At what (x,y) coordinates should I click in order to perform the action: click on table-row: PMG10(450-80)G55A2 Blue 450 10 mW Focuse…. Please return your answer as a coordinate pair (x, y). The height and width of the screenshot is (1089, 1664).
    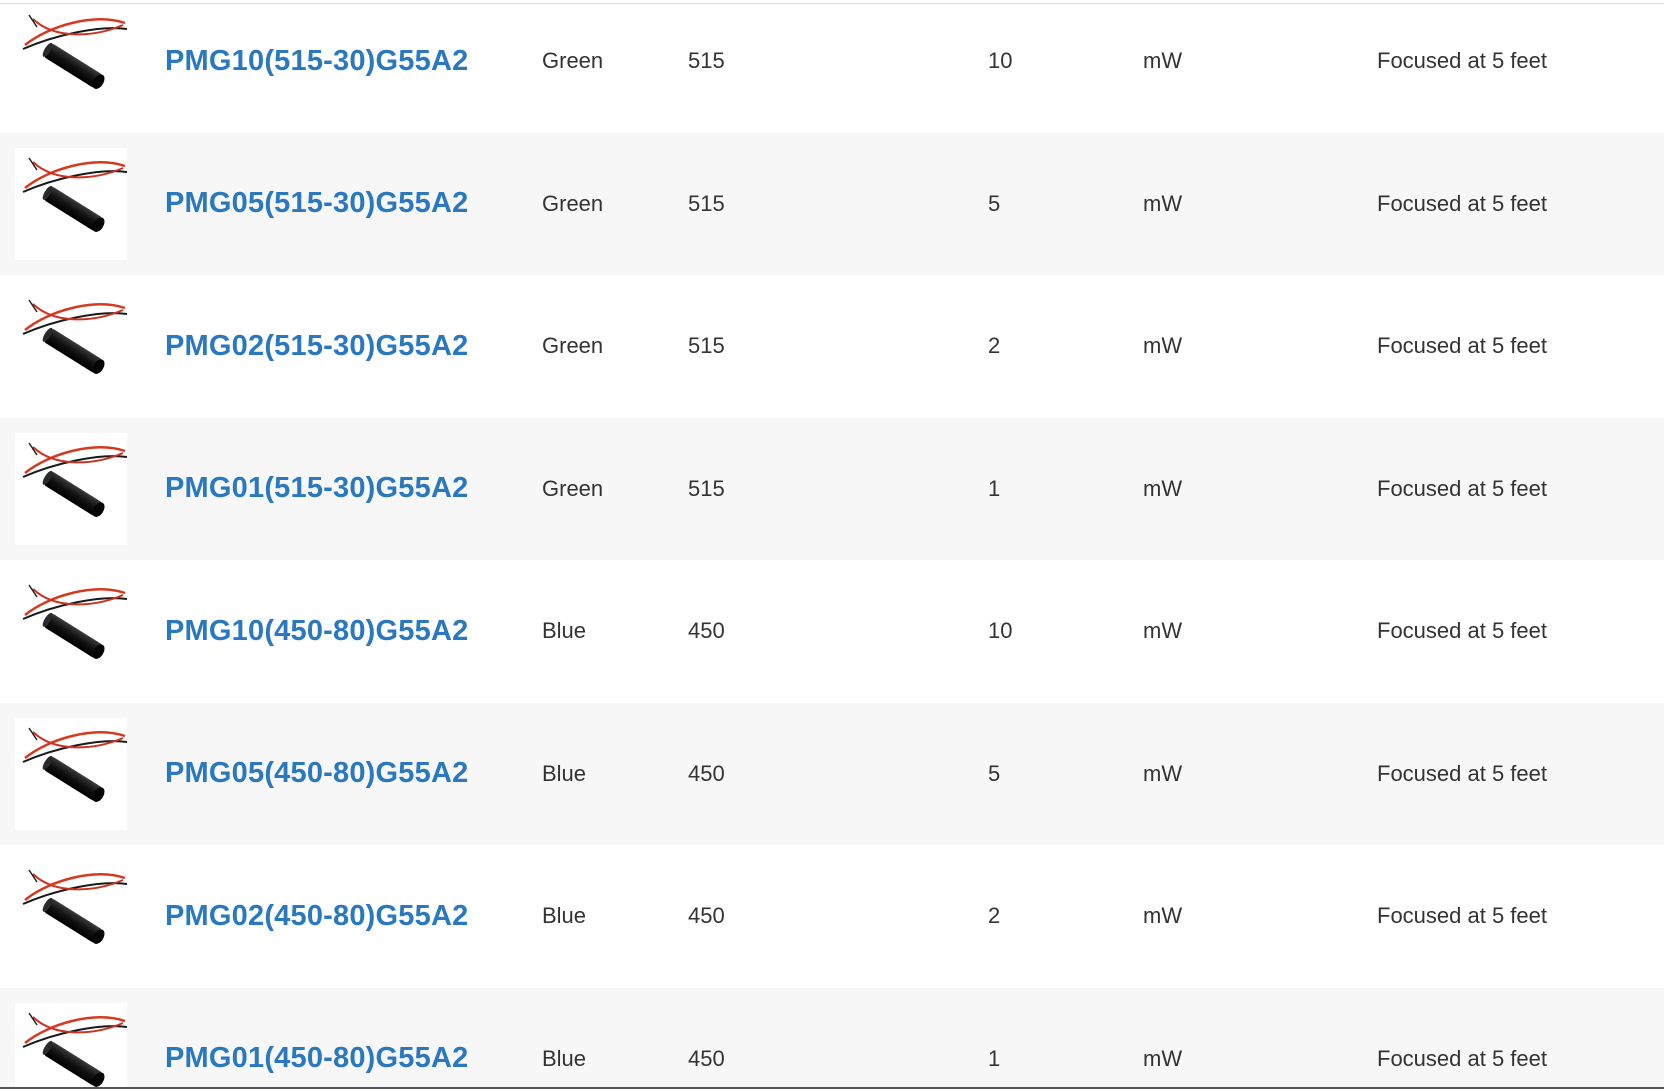
    Looking at the image, I should click on (832, 631).